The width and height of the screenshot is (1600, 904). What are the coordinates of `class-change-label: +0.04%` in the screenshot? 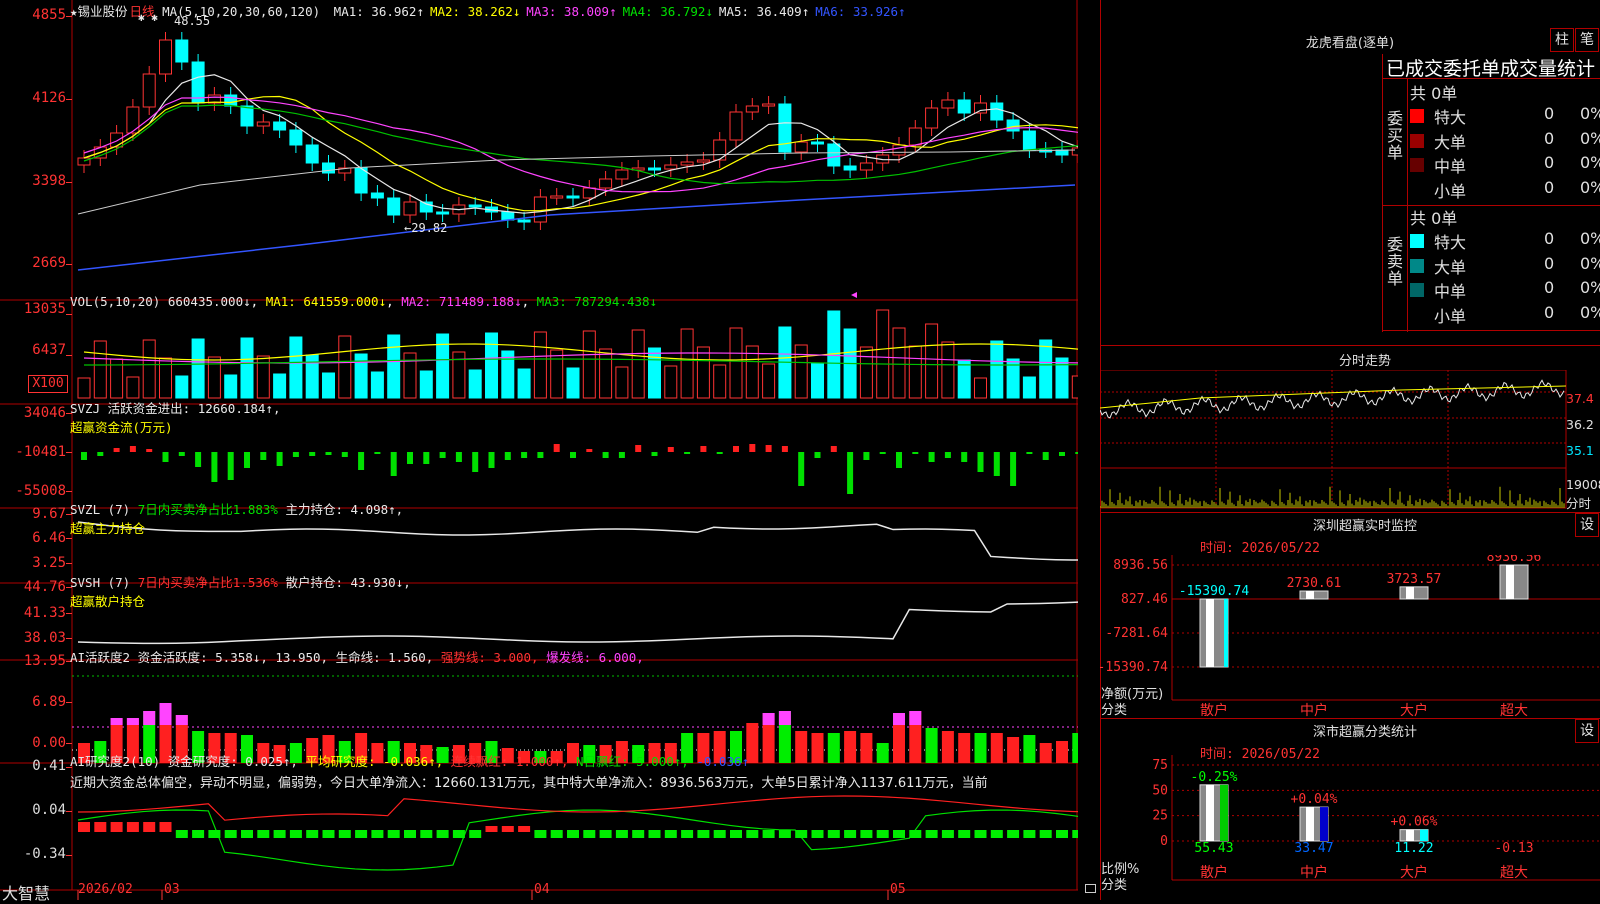 It's located at (1314, 799).